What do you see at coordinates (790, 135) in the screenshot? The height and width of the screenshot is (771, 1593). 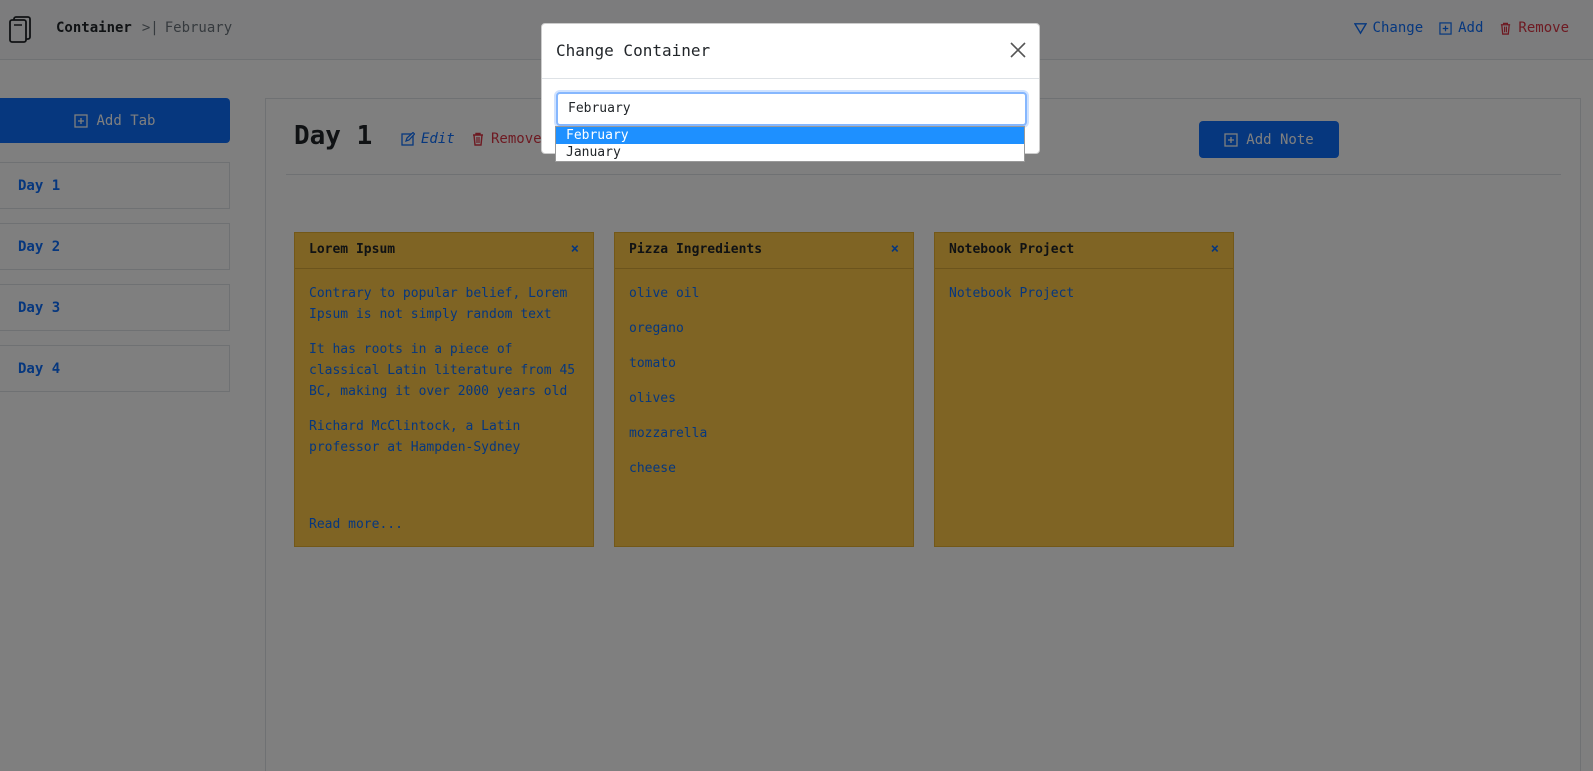 I see `select-option-february: February` at bounding box center [790, 135].